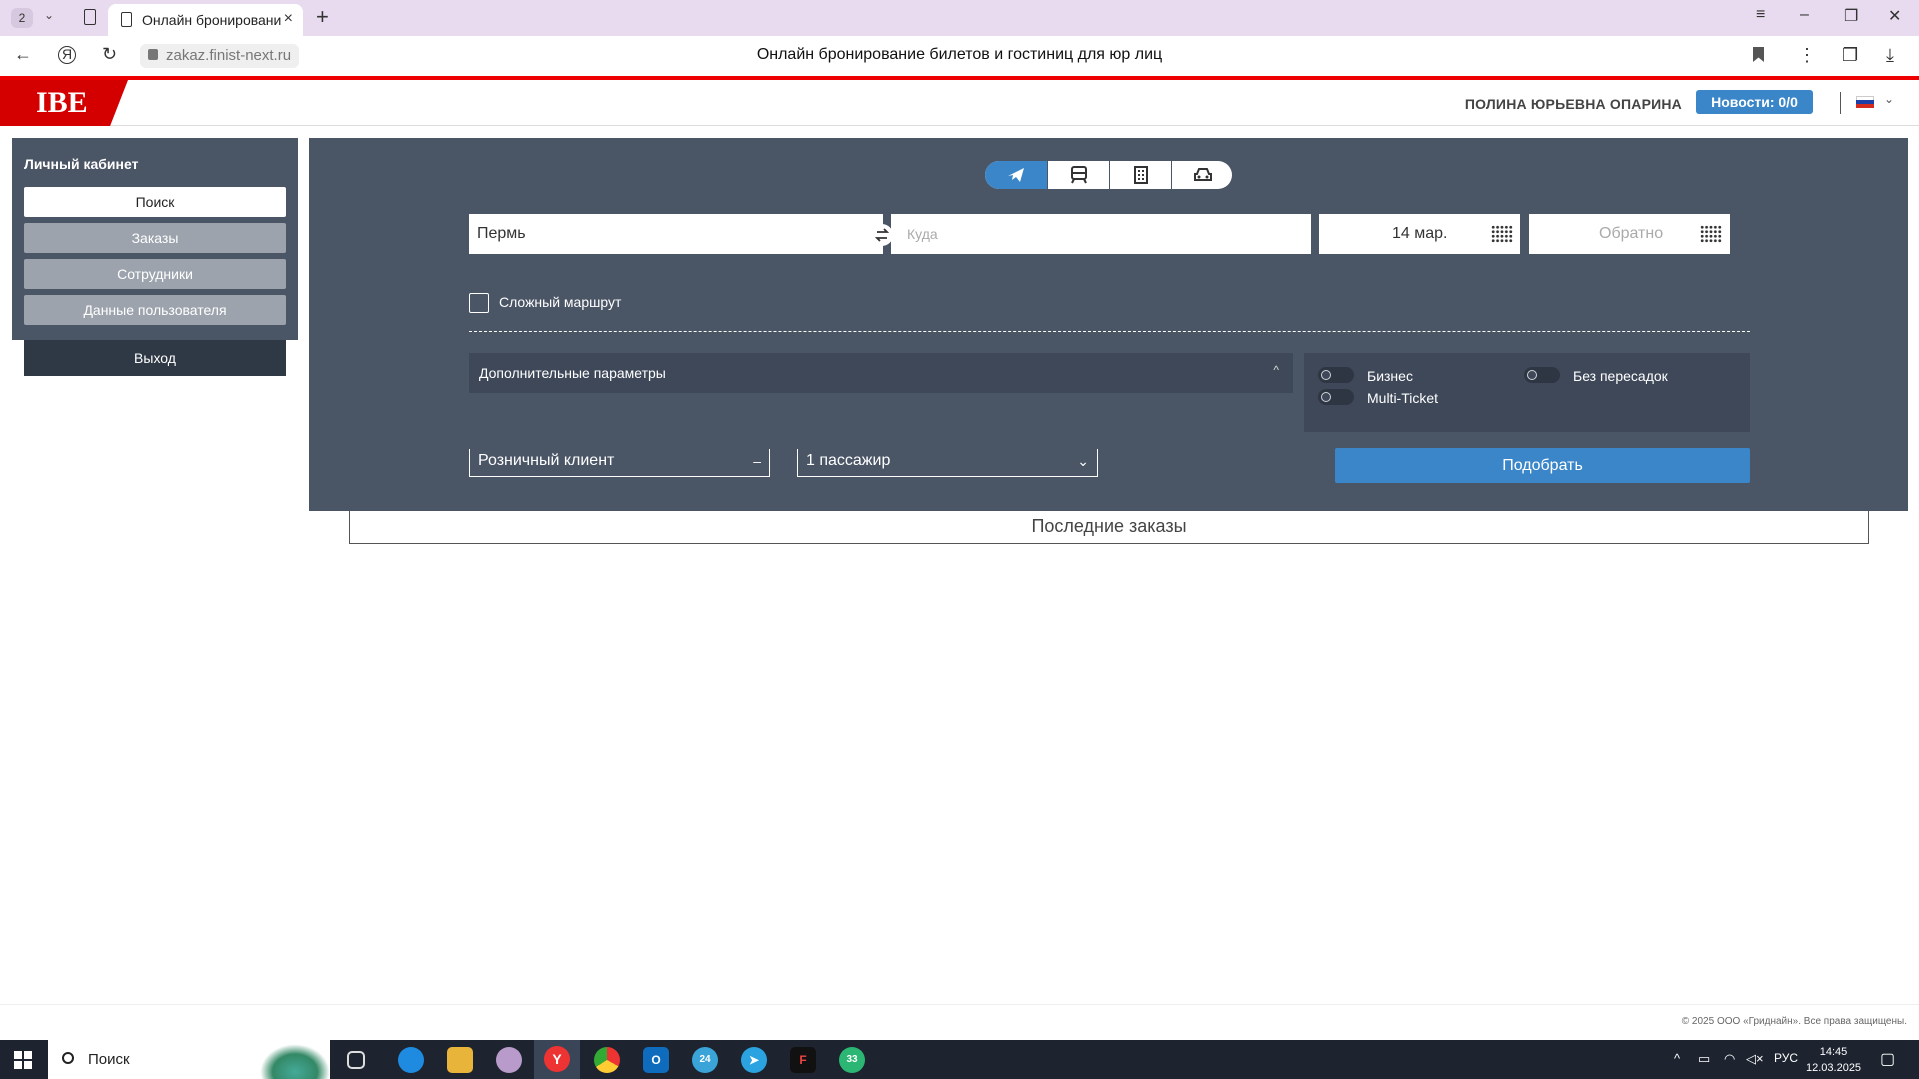  I want to click on tab-list-chevron-icon: ⌄, so click(49, 15).